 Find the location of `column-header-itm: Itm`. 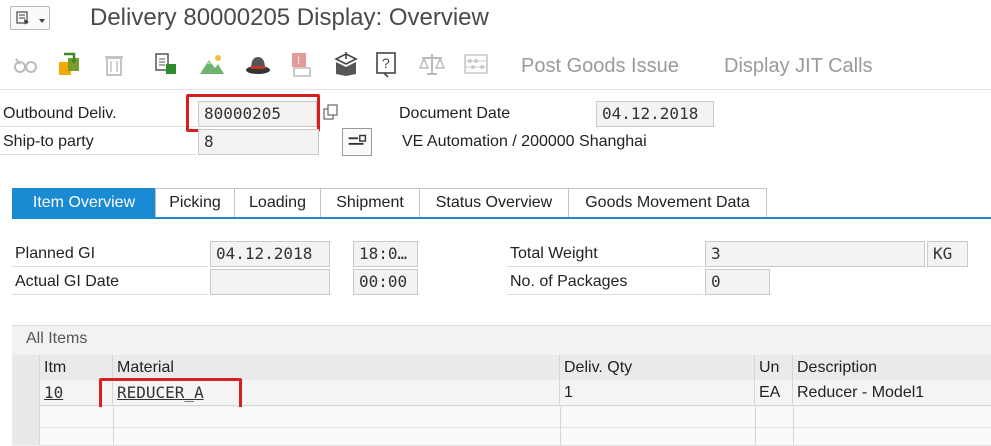

column-header-itm: Itm is located at coordinates (76, 367).